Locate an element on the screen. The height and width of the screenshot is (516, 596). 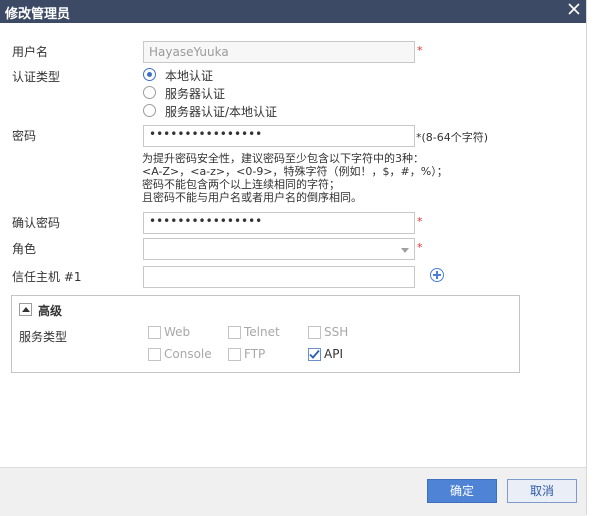
chevron-down-icon is located at coordinates (405, 250).